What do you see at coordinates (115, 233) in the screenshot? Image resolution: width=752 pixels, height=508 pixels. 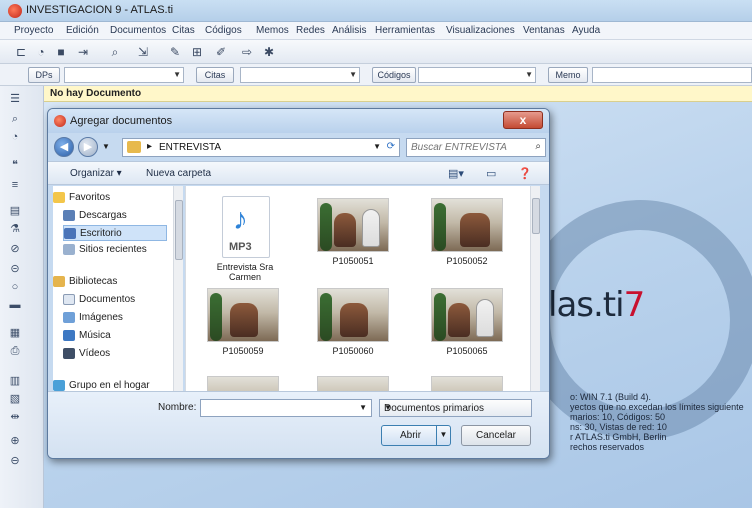 I see `nav-item-escritorio: Escritorio` at bounding box center [115, 233].